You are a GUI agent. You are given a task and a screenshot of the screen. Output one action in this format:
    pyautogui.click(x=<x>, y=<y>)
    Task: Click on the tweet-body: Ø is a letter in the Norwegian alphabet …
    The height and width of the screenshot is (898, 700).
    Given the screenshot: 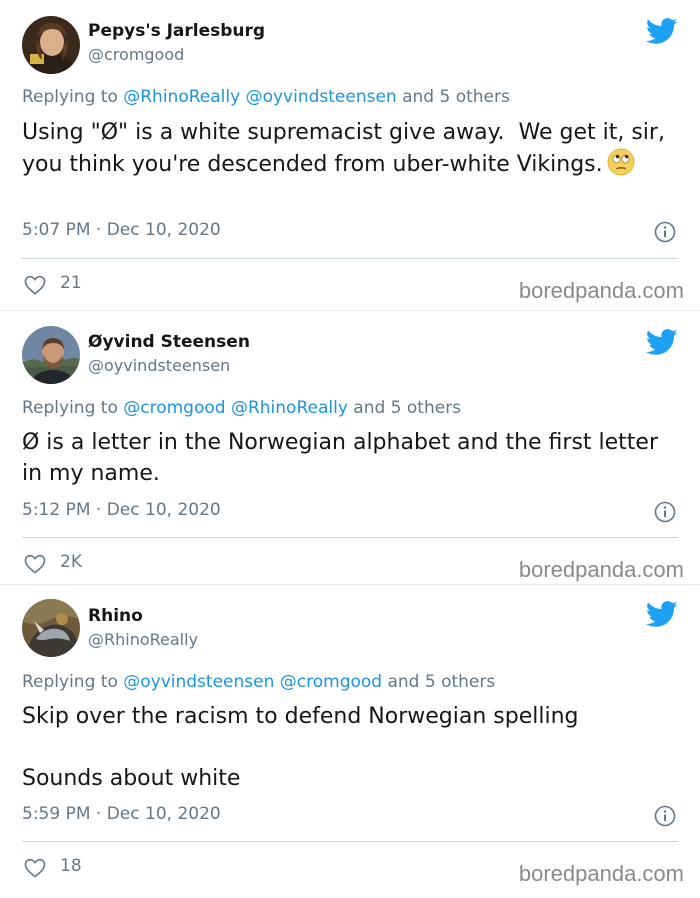 What is the action you would take?
    pyautogui.click(x=344, y=458)
    